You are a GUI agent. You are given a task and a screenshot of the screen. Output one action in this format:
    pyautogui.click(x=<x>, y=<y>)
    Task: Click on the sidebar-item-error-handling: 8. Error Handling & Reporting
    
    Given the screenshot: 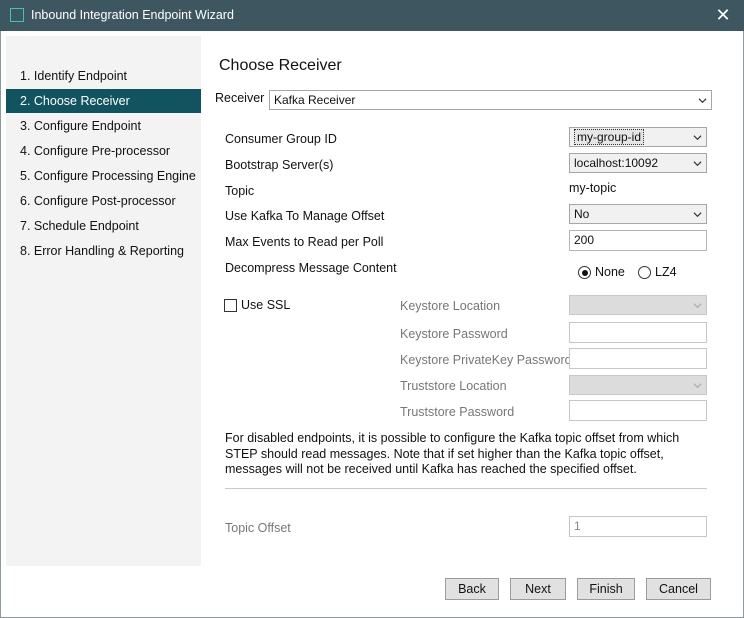 What is the action you would take?
    pyautogui.click(x=103, y=251)
    